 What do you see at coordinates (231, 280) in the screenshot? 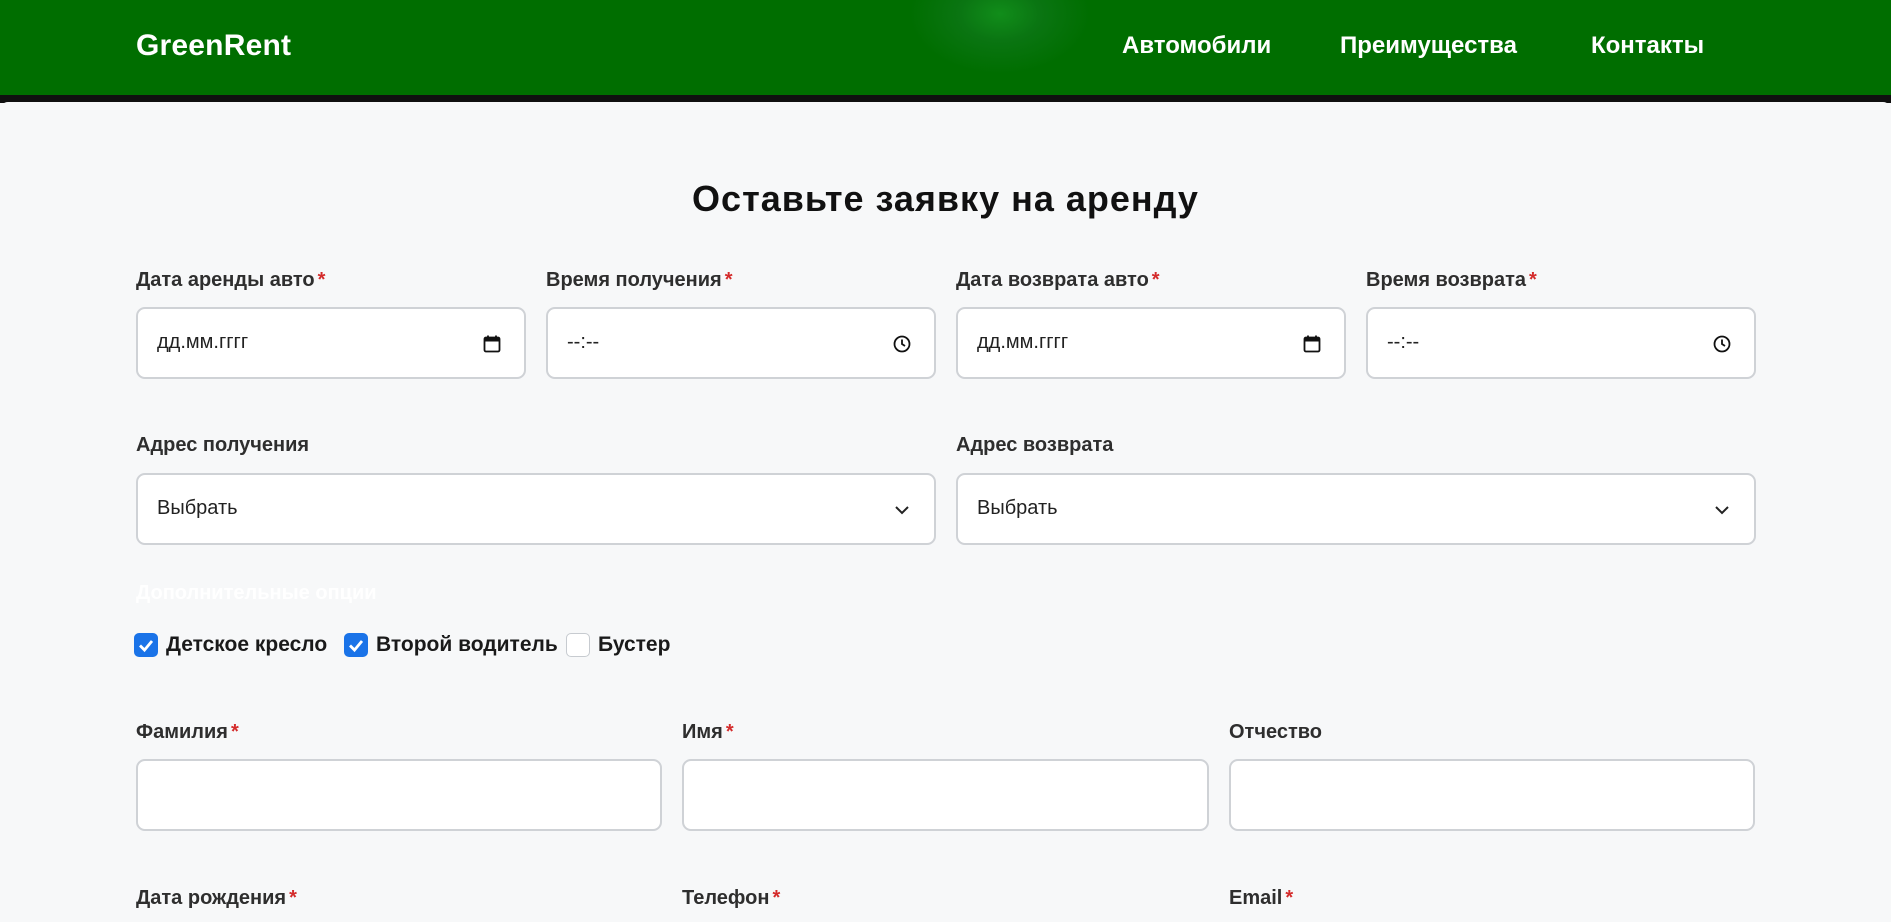
I see `rent-date-label: Дата аренды авто *` at bounding box center [231, 280].